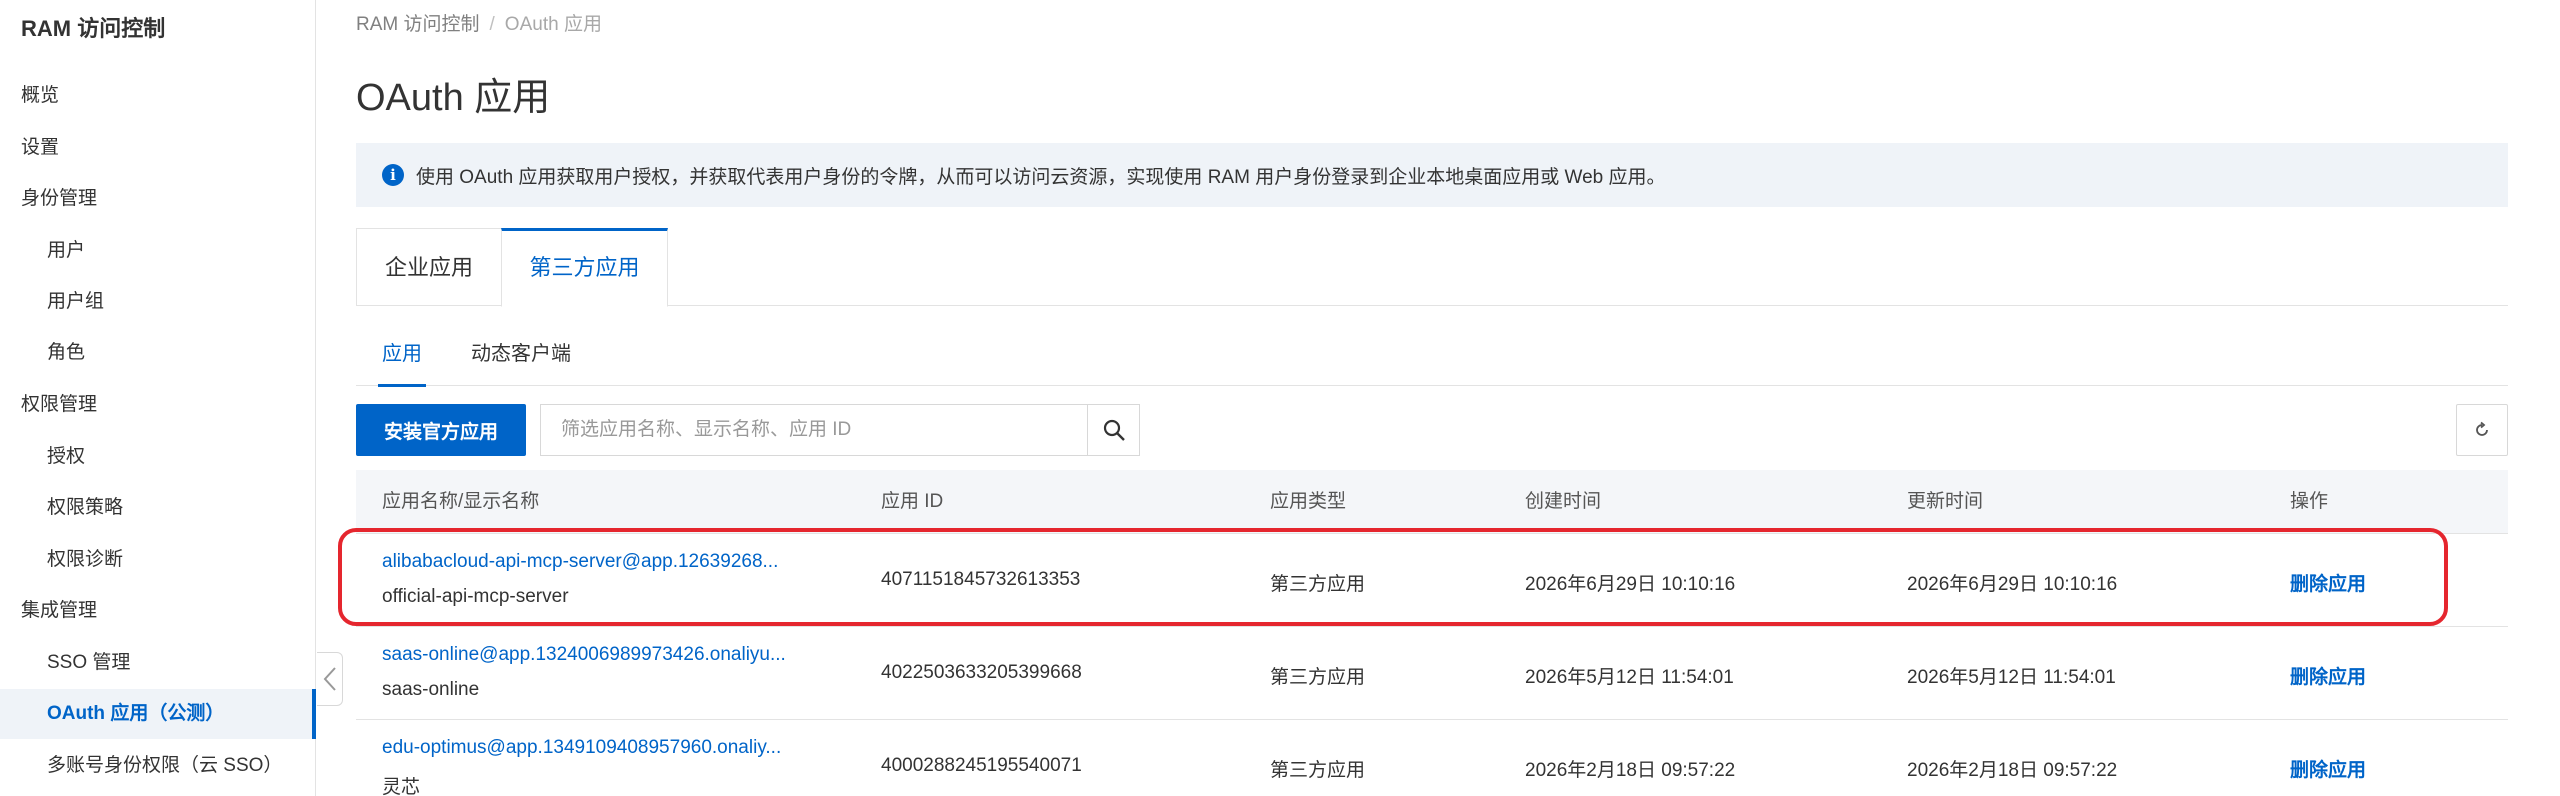  Describe the element at coordinates (1629, 677) in the screenshot. I see `created-time: 2026年5月12日 11:54:01` at that location.